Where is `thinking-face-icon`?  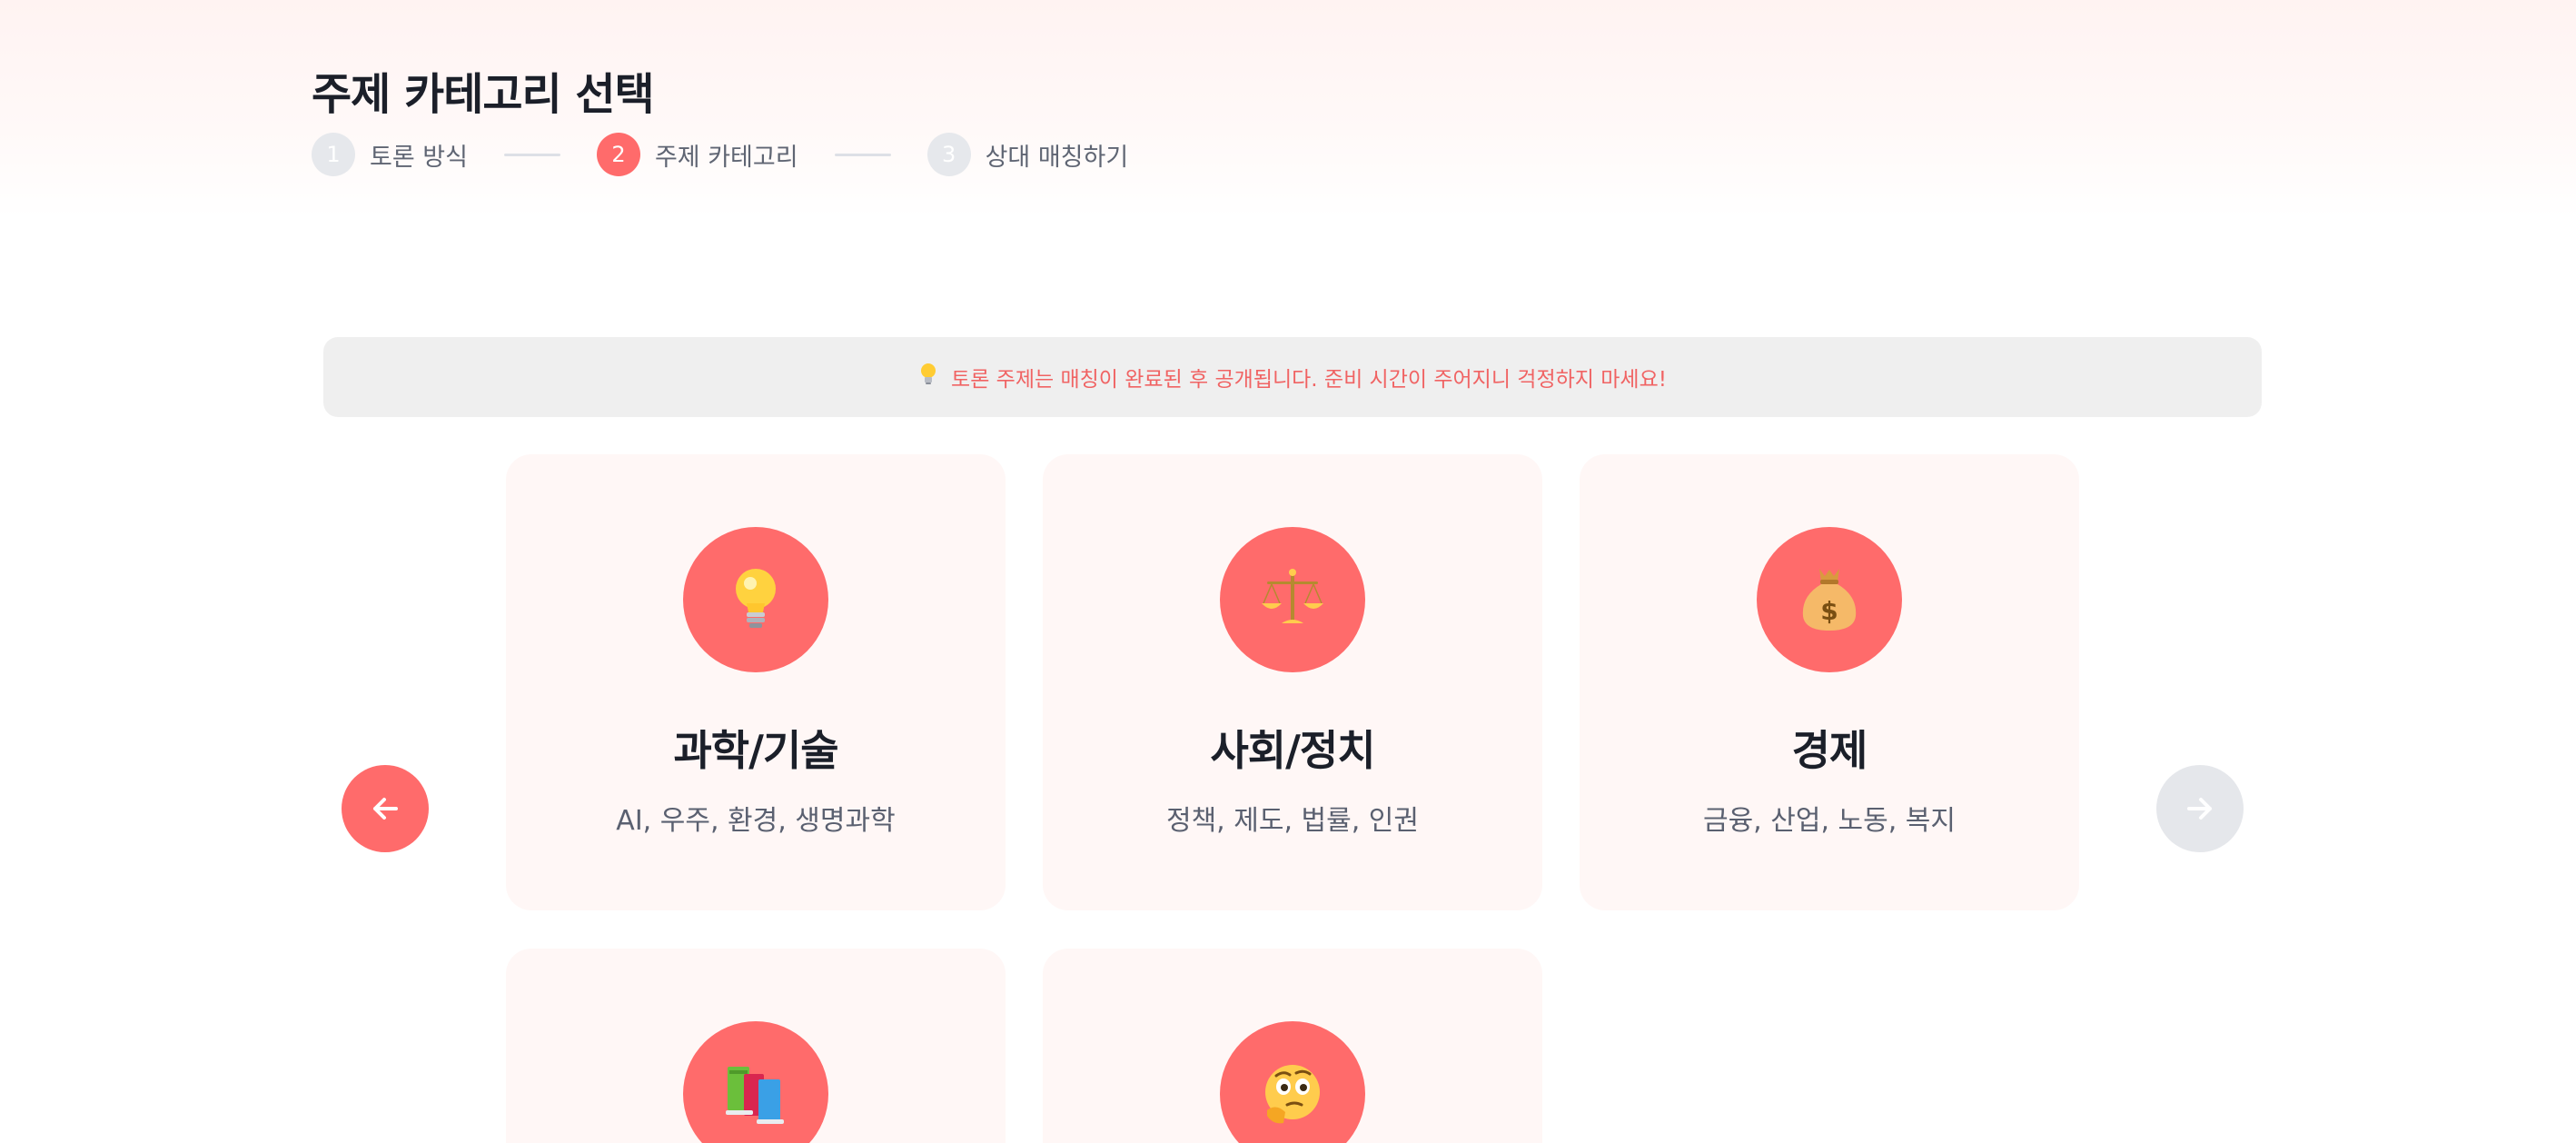
thinking-face-icon is located at coordinates (1292, 1082).